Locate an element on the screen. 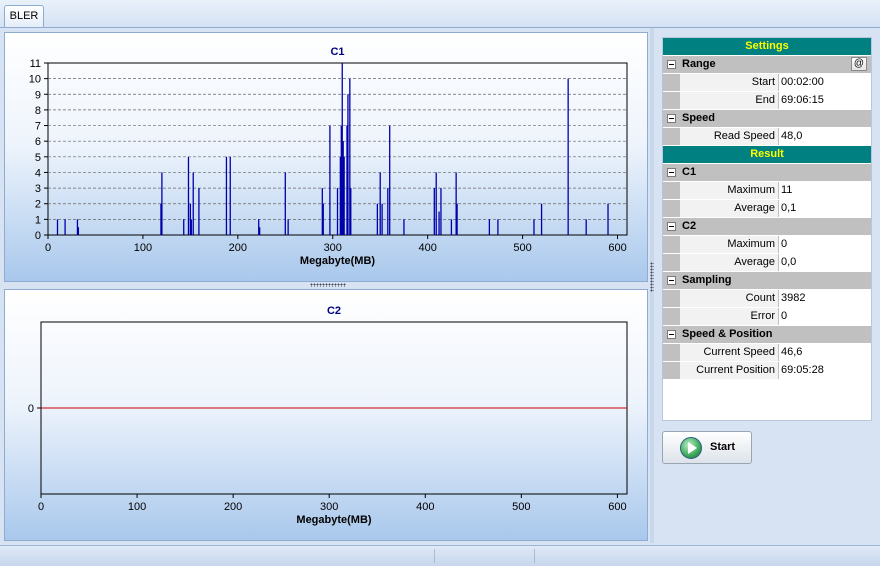 This screenshot has width=880, height=566. category-range: Range @ is located at coordinates (767, 65).